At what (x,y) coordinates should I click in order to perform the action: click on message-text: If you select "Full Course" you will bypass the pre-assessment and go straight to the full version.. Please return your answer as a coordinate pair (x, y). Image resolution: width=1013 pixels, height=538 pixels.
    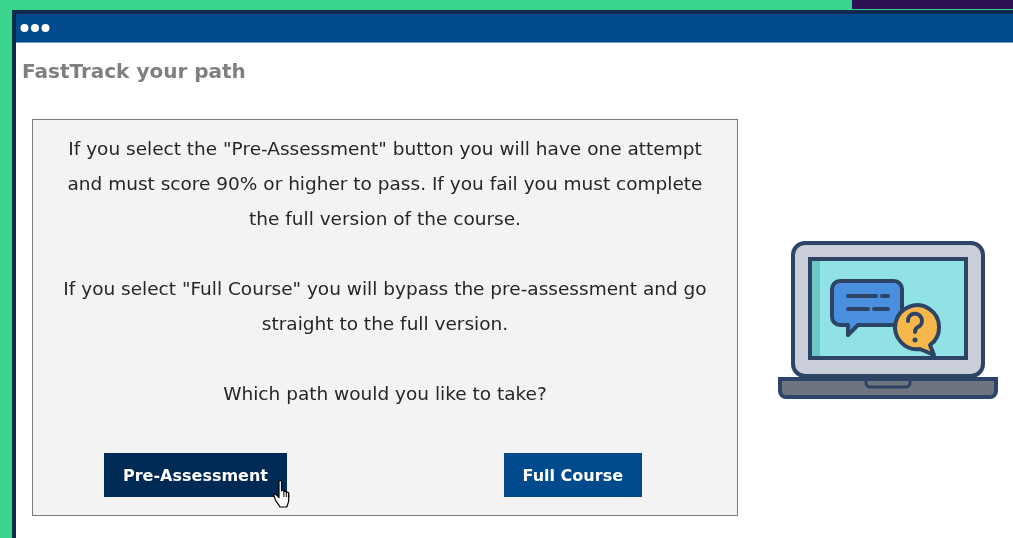
    Looking at the image, I should click on (385, 306).